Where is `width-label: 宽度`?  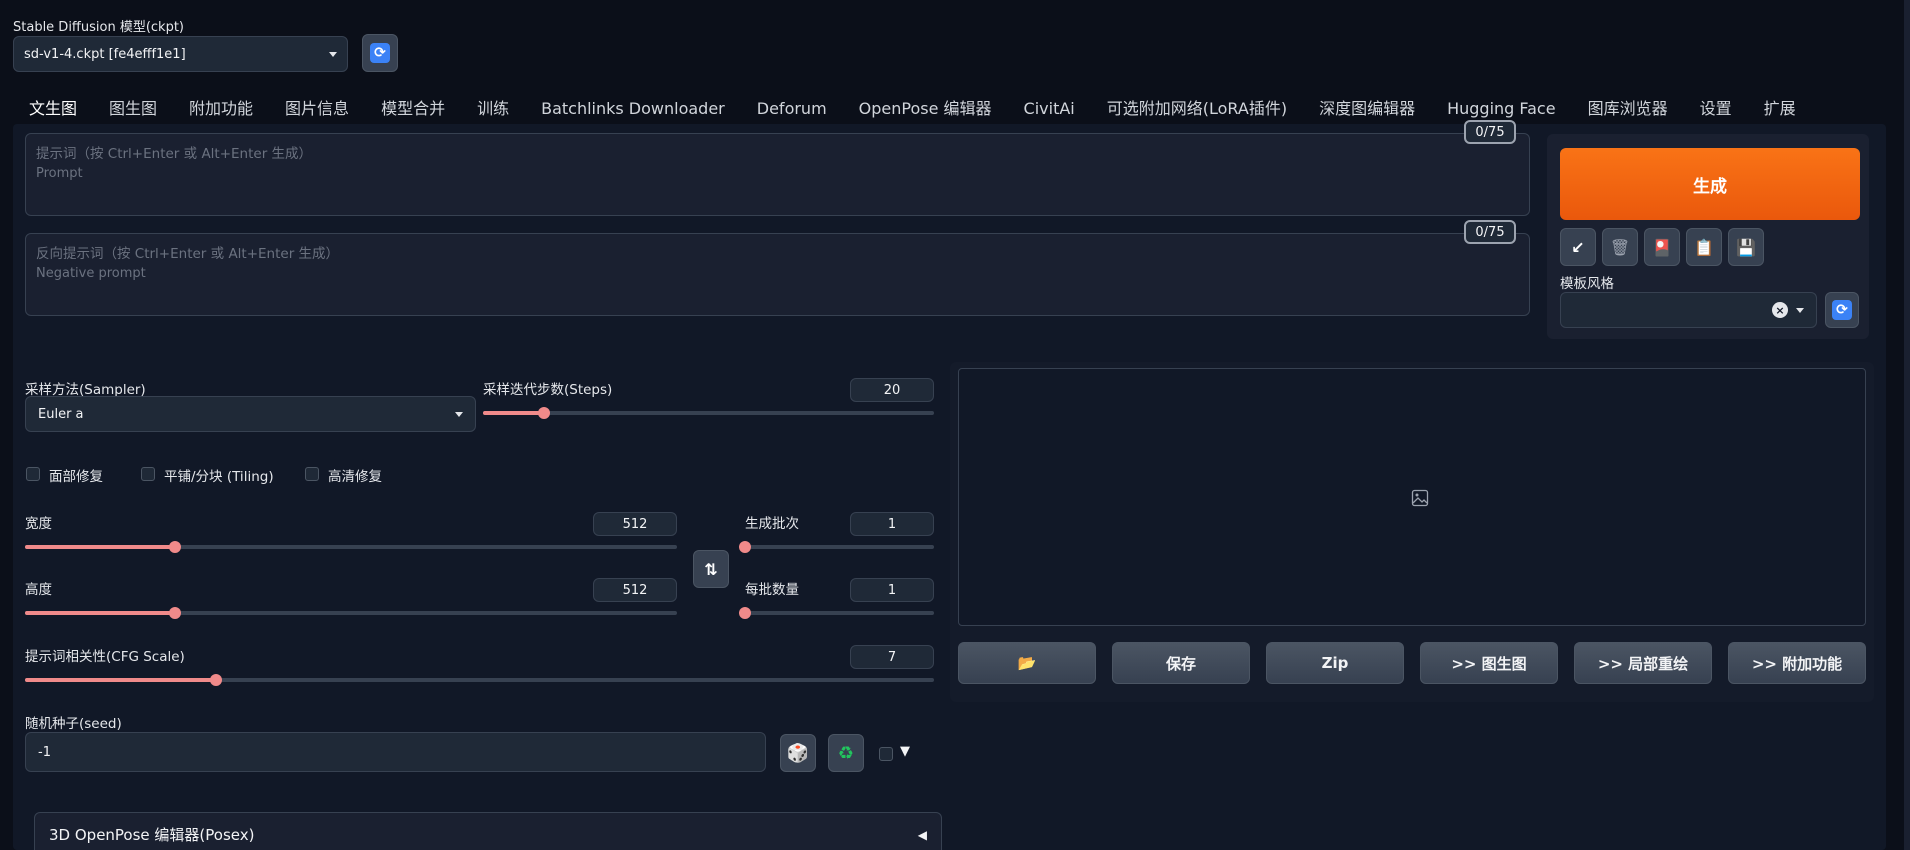 width-label: 宽度 is located at coordinates (38, 524).